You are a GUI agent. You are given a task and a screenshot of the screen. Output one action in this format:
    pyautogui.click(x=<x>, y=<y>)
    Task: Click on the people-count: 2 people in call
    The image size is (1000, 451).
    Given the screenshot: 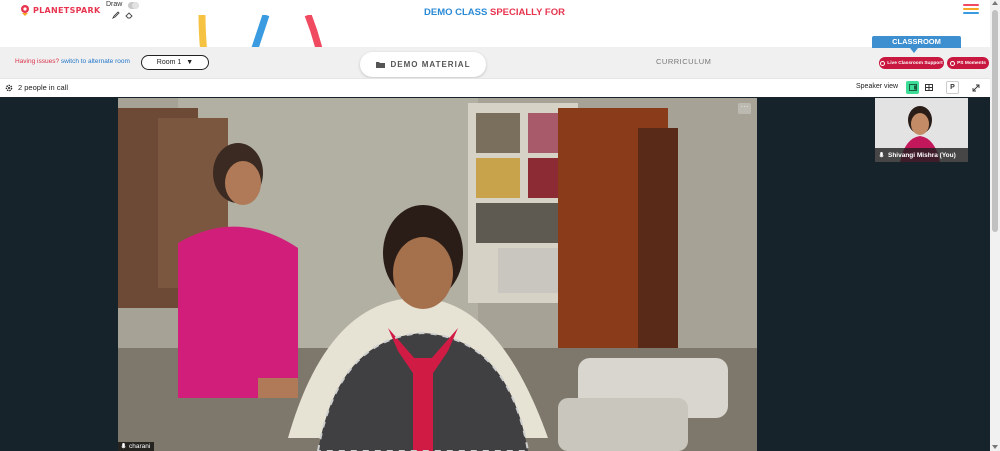 What is the action you would take?
    pyautogui.click(x=43, y=87)
    